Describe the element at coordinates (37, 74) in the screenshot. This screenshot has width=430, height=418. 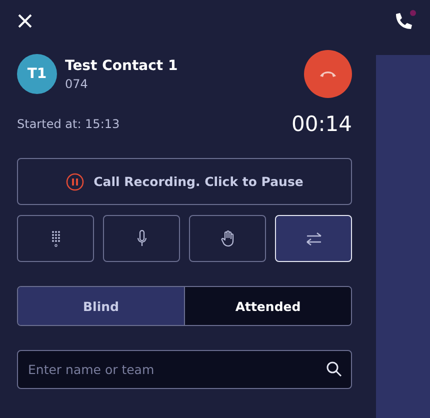
I see `contact-avatar: T1` at that location.